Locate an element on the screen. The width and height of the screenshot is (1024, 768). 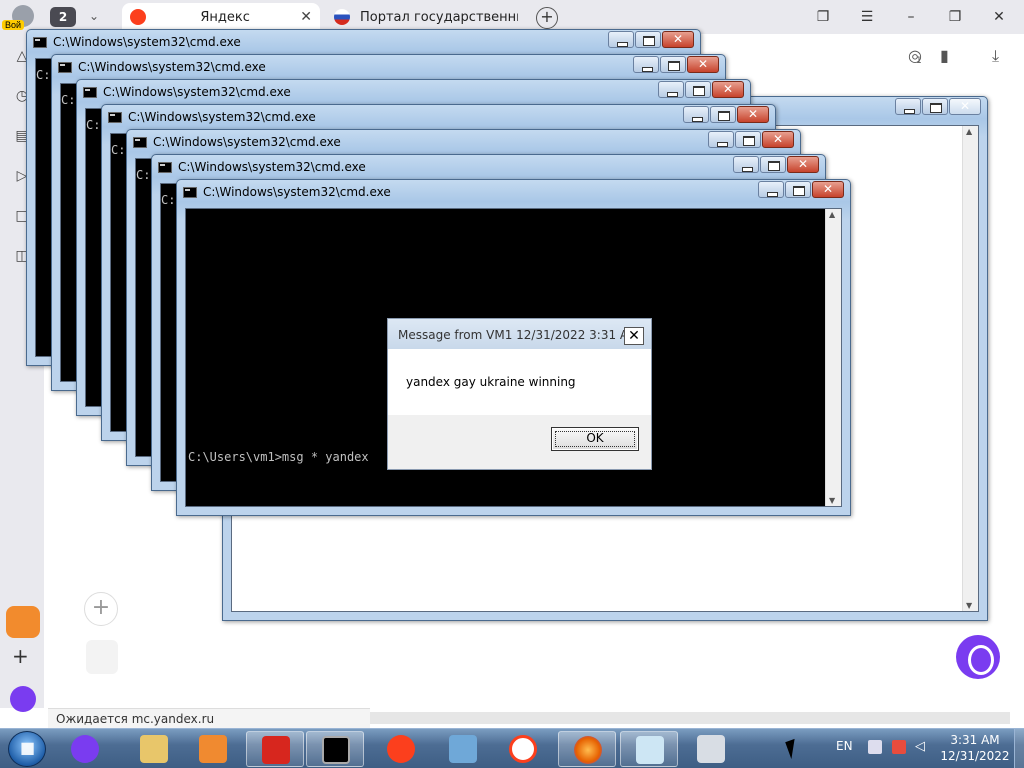
photo-viewer-icon is located at coordinates (463, 749).